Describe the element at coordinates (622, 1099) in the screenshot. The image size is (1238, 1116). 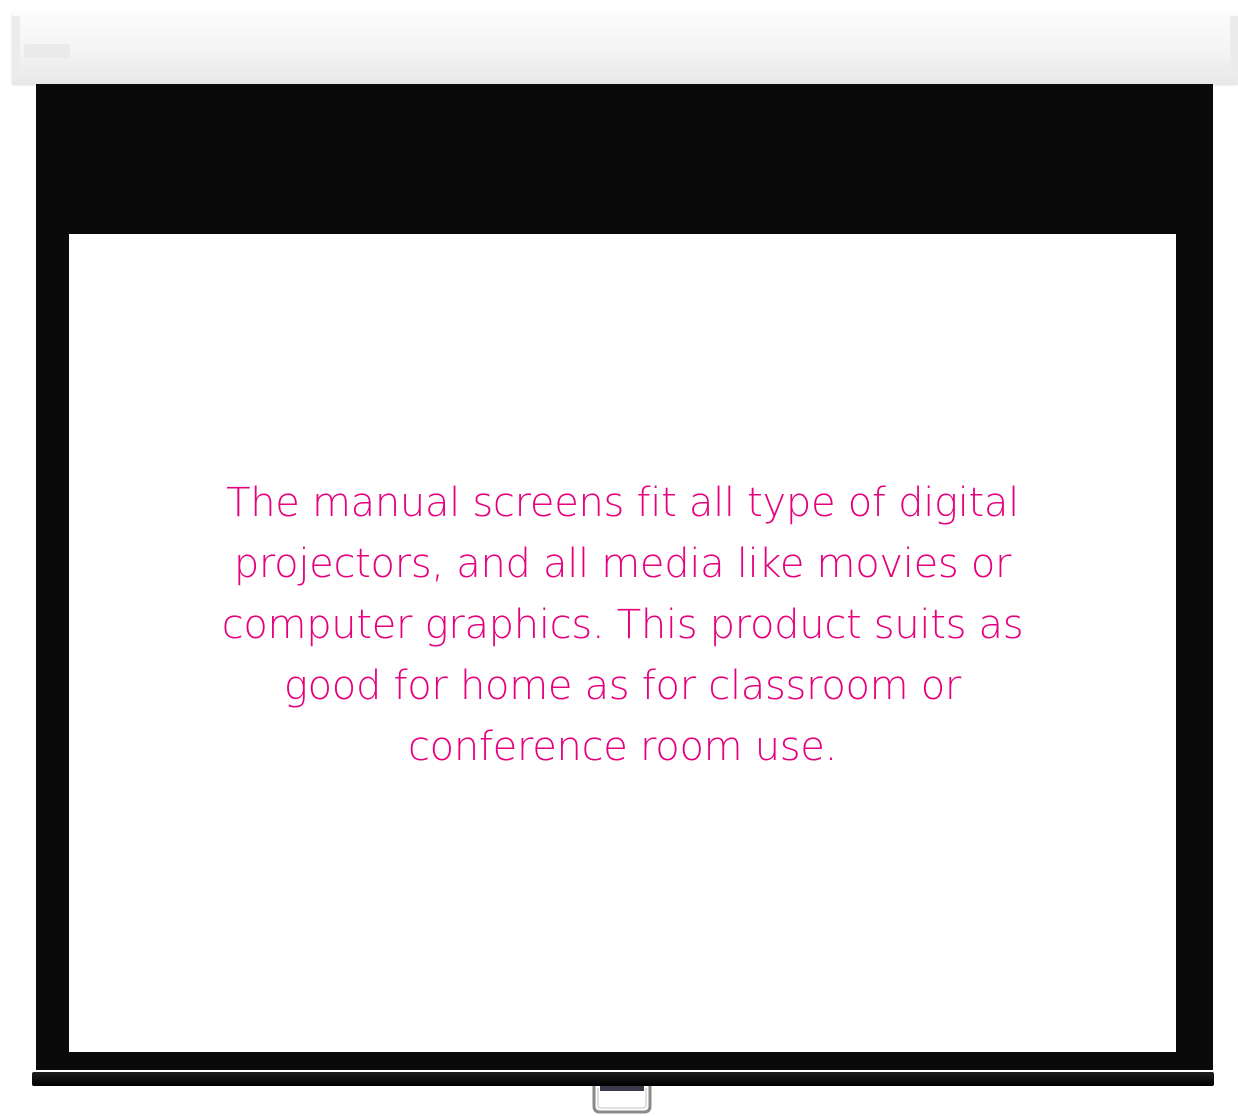
I see `pull-handle-icon` at that location.